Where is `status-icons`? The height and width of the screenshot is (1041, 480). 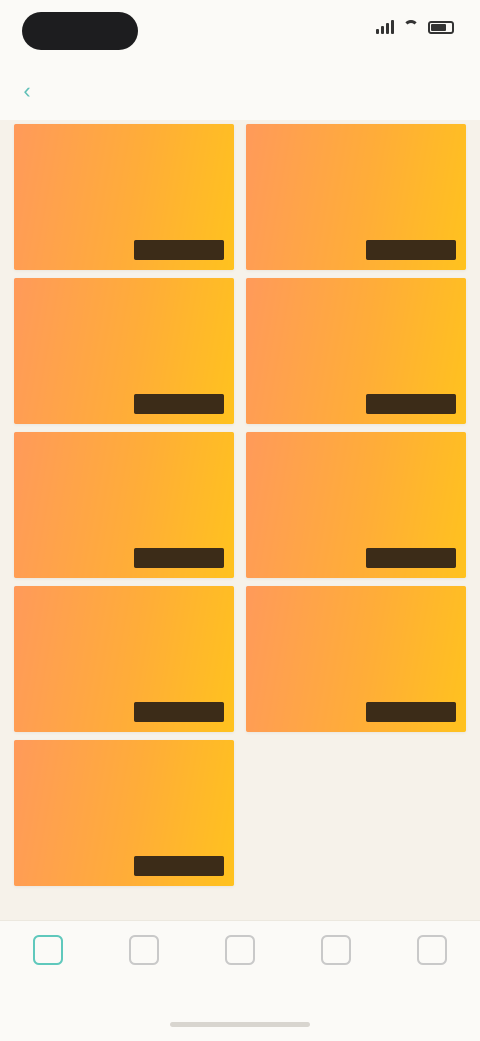
status-icons is located at coordinates (415, 27).